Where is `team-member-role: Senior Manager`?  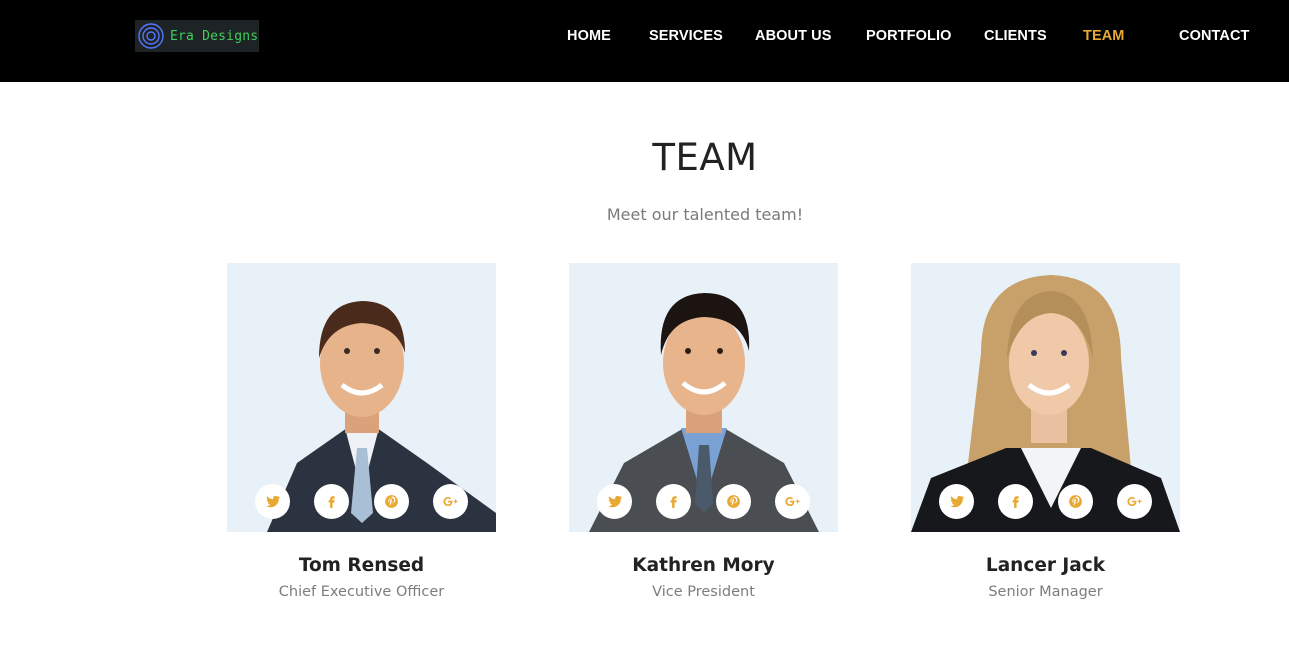
team-member-role: Senior Manager is located at coordinates (1045, 592).